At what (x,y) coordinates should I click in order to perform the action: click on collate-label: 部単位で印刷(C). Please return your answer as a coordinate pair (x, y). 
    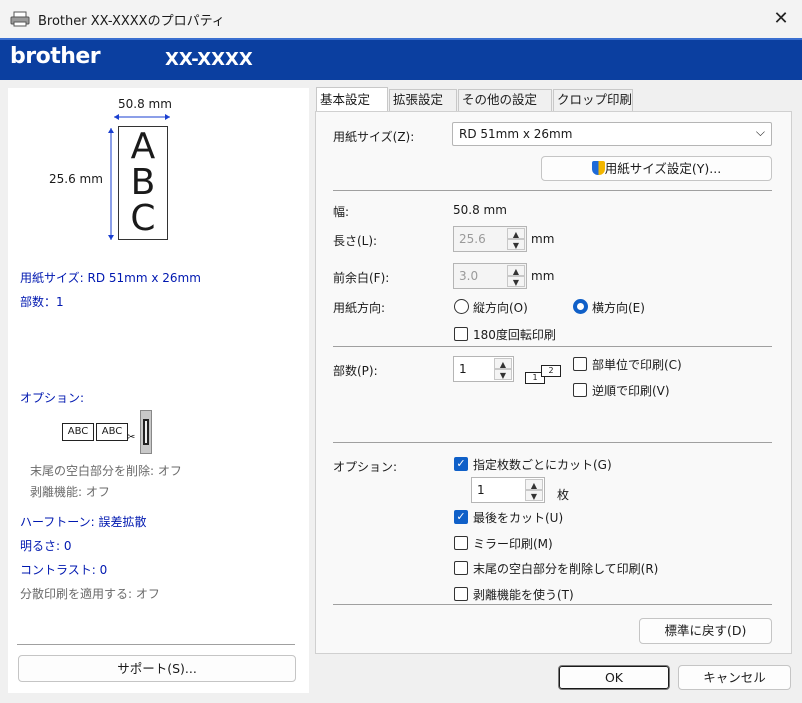
    Looking at the image, I should click on (637, 364).